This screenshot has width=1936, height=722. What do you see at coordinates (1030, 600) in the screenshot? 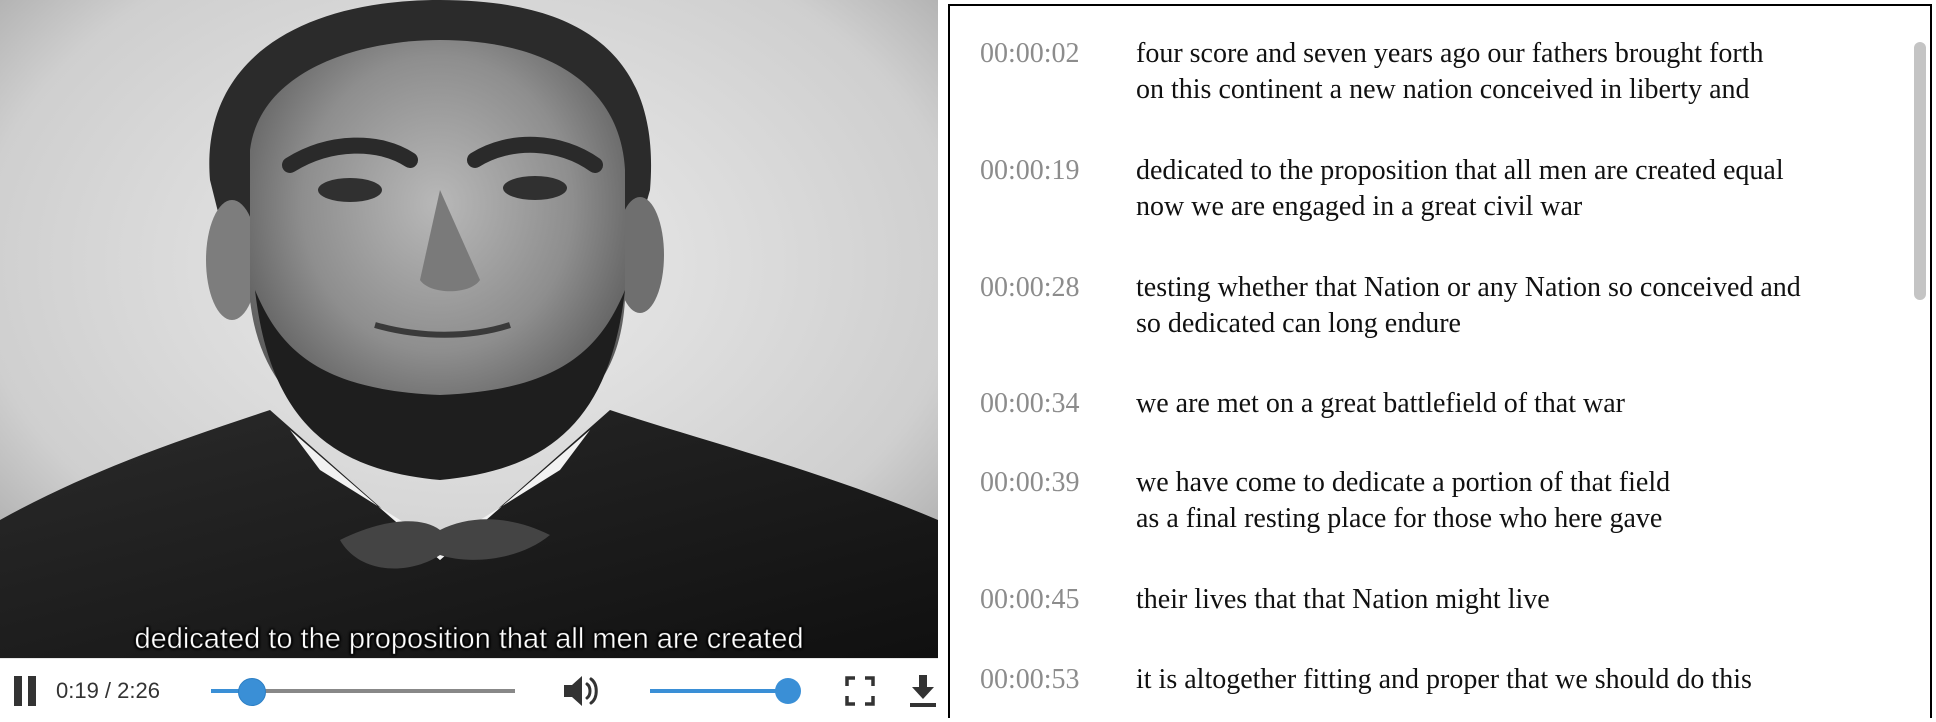
I see `transcript-timestamp: 00:00:45` at bounding box center [1030, 600].